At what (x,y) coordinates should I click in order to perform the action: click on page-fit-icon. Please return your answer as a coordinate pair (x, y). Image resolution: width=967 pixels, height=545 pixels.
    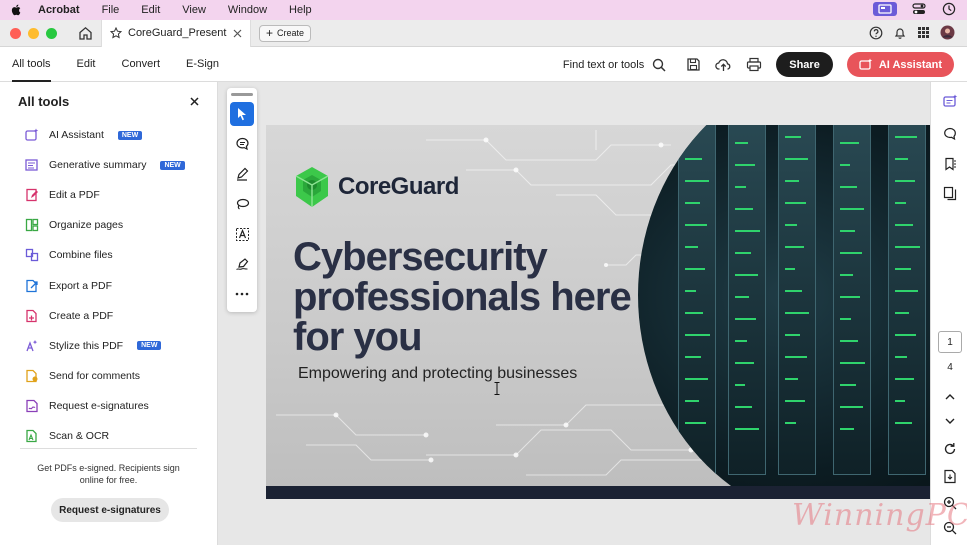
    Looking at the image, I should click on (950, 476).